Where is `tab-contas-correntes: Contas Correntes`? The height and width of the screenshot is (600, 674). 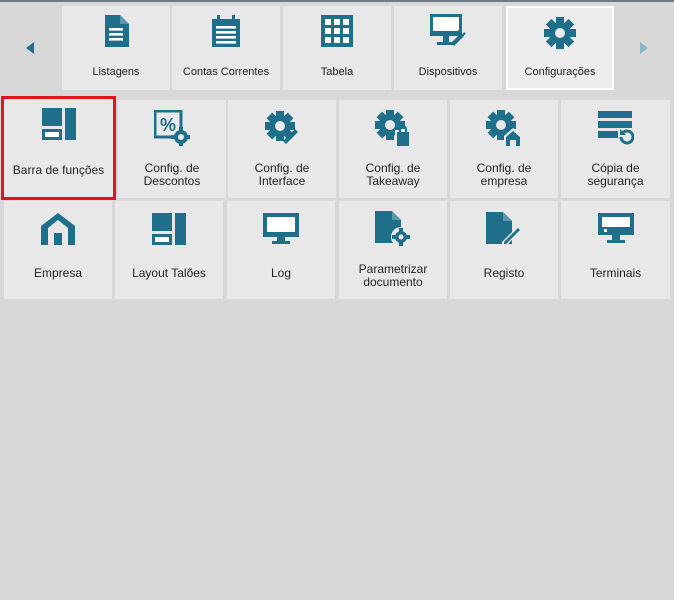 tab-contas-correntes: Contas Correntes is located at coordinates (226, 48).